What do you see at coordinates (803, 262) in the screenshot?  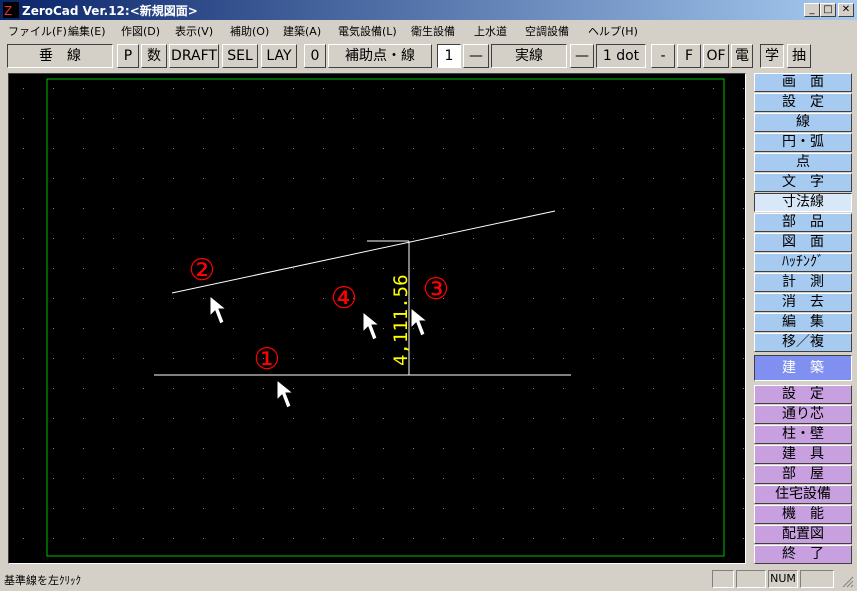 I see `side-hatching-button: ﾊｯﾁﾝｸﾞ` at bounding box center [803, 262].